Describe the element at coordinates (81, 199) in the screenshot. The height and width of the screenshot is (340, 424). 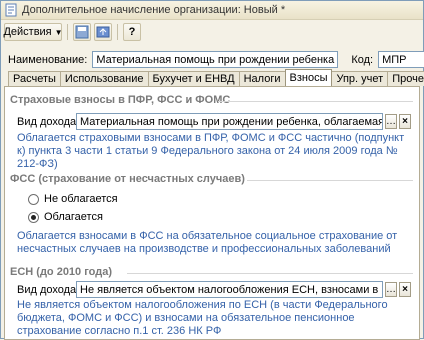
I see `radio-not-taxed-label: Не облагается` at that location.